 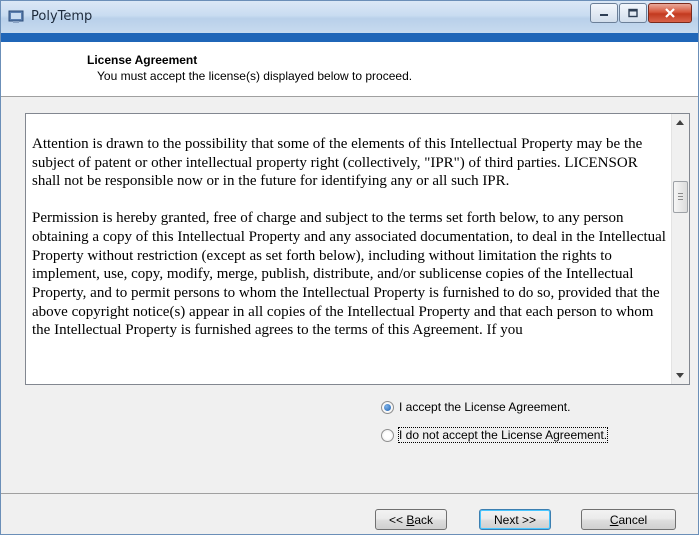 I want to click on radio-selected-dot, so click(x=387, y=407).